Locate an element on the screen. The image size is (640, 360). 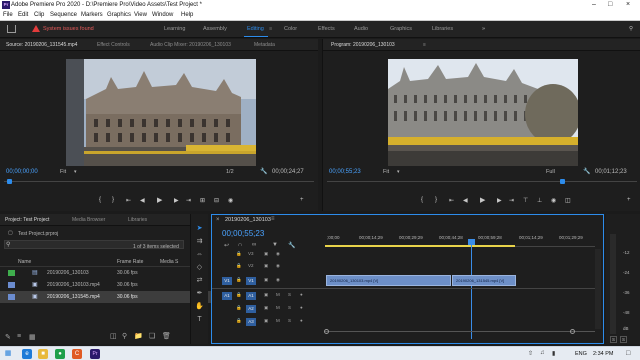
track-label-a1: A1 is located at coordinates (251, 296).